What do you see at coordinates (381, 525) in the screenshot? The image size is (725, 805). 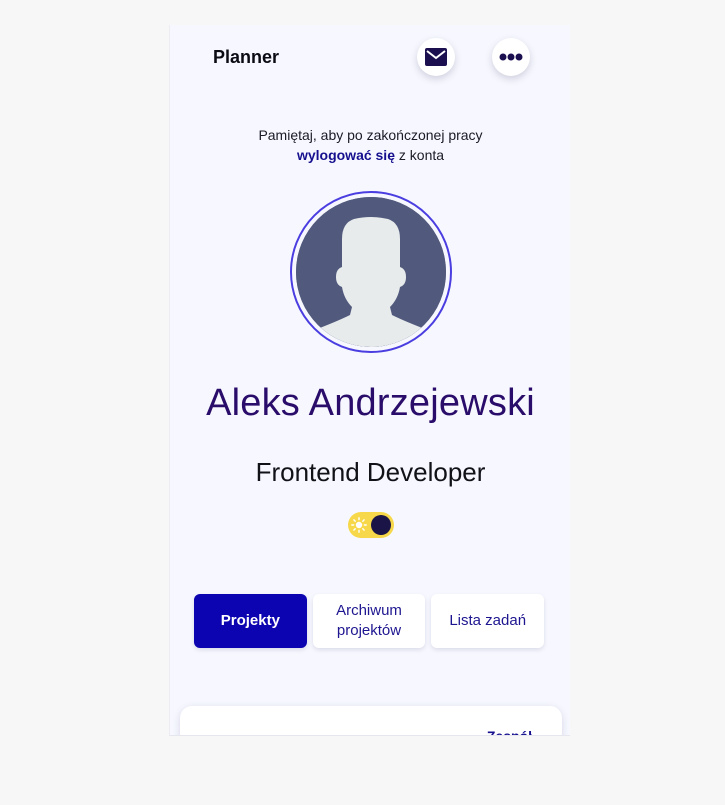 I see `toggle-knob` at bounding box center [381, 525].